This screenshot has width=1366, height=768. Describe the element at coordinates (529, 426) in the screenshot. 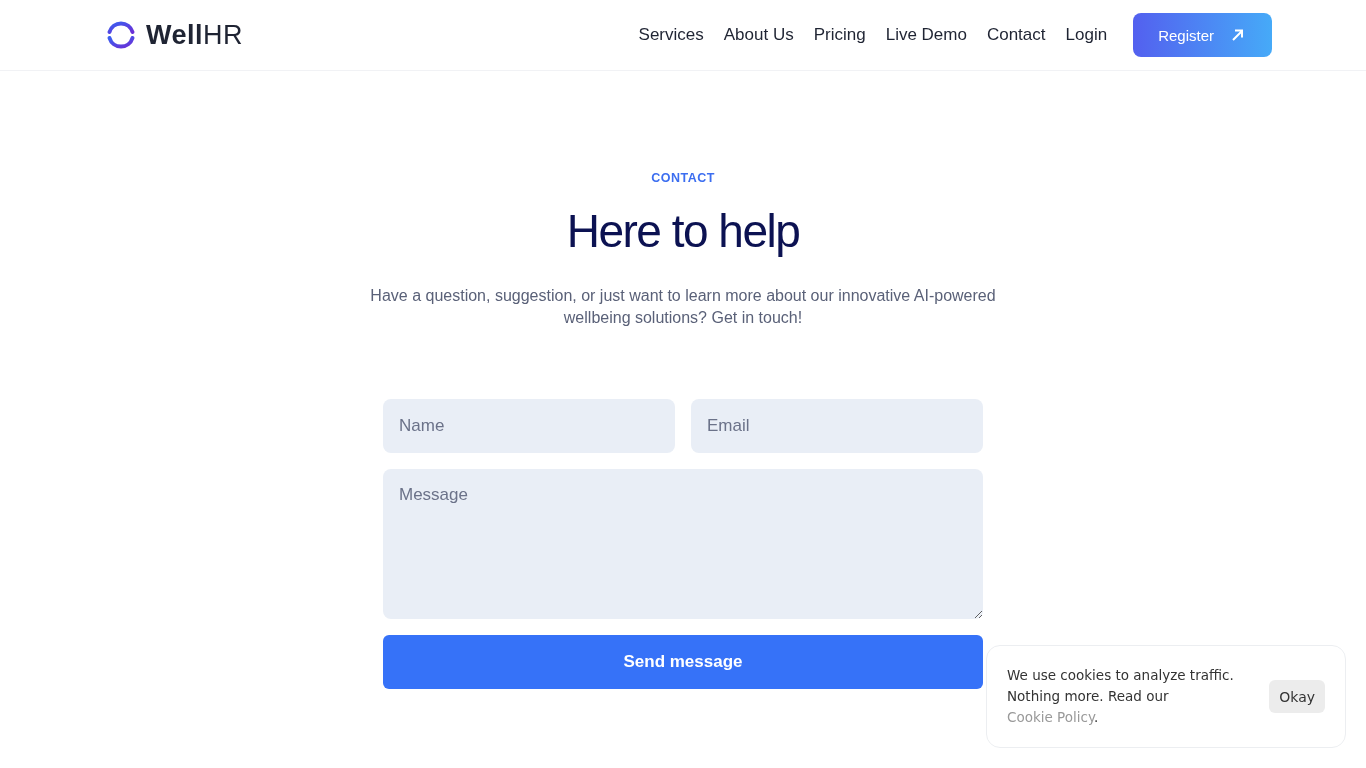

I see `input-field: Name` at that location.